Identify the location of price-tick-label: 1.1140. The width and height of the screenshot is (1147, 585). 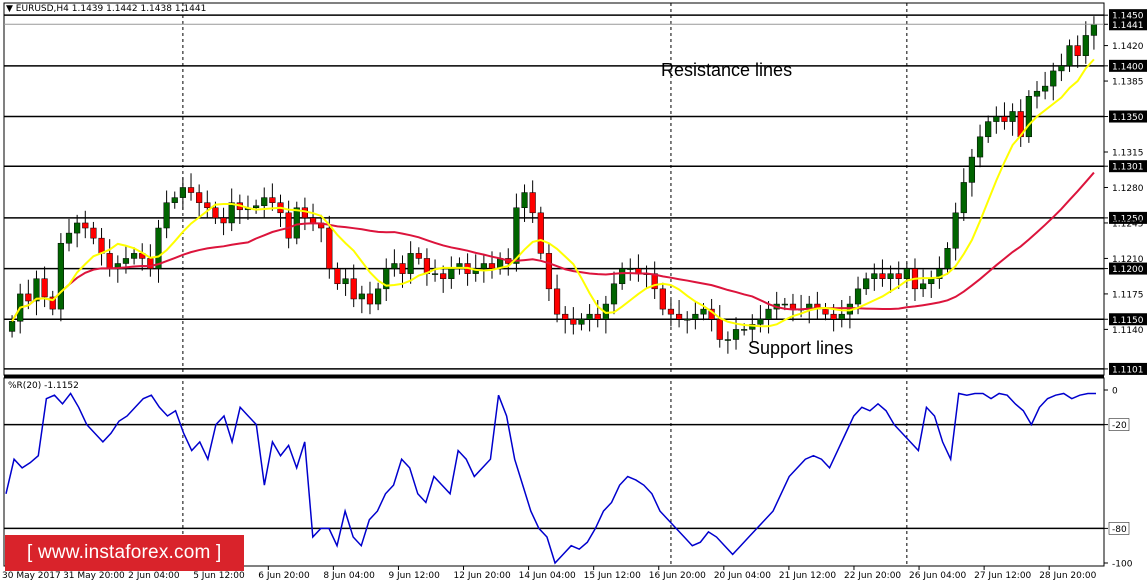
(1128, 331).